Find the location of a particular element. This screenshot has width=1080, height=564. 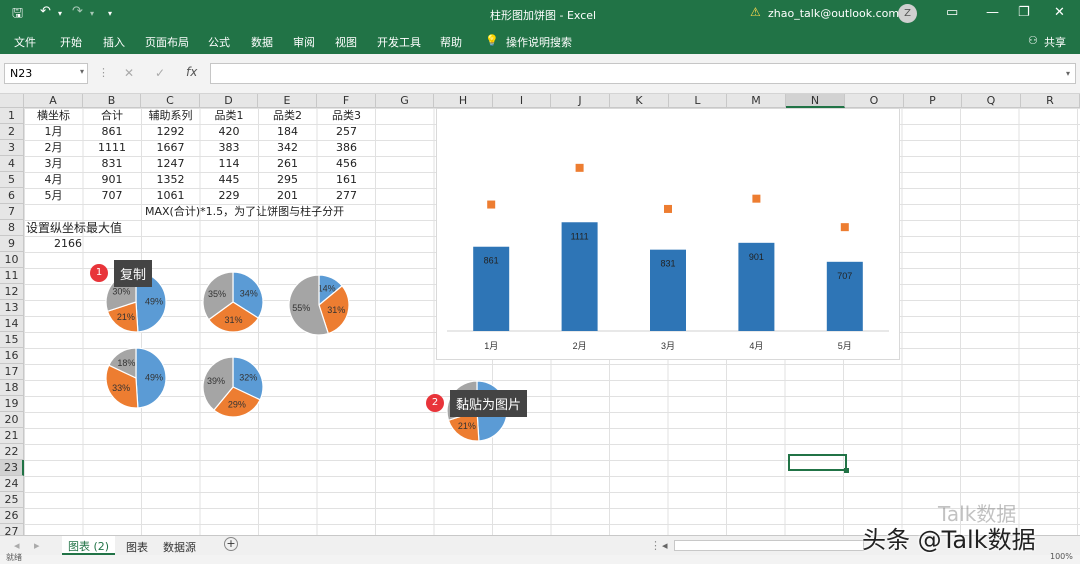

person-icon: ⚇ is located at coordinates (1033, 40).